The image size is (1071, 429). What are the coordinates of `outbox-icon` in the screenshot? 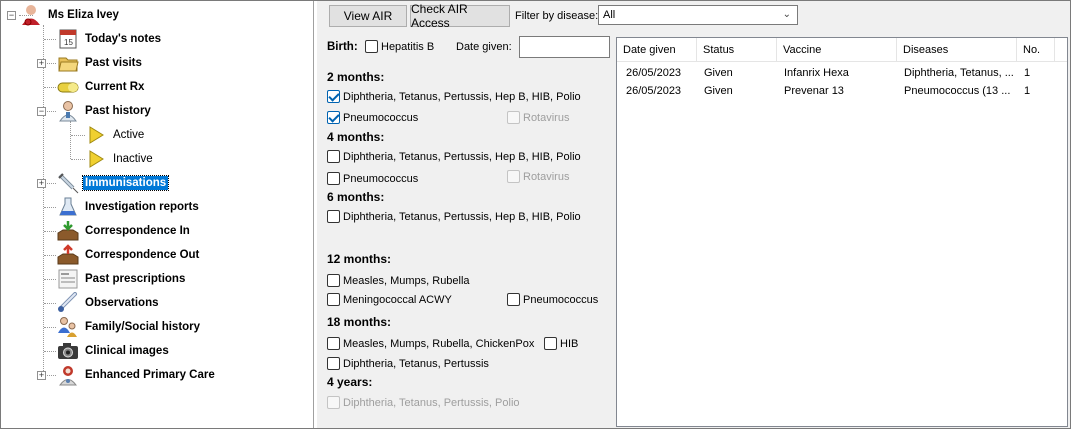 It's located at (68, 255).